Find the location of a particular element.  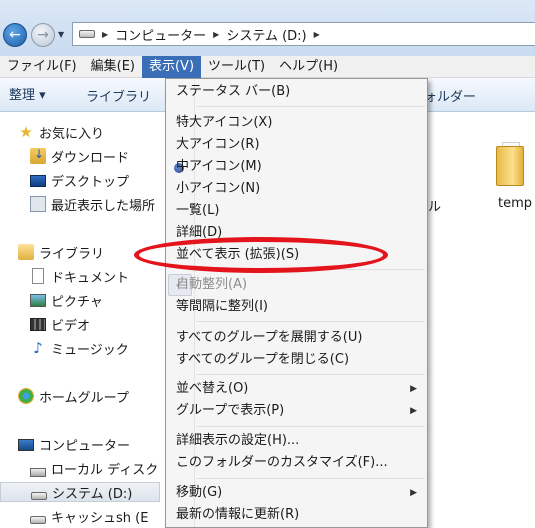

menu-item-align-to-grid: 等間隔に整列(I) is located at coordinates (296, 307).